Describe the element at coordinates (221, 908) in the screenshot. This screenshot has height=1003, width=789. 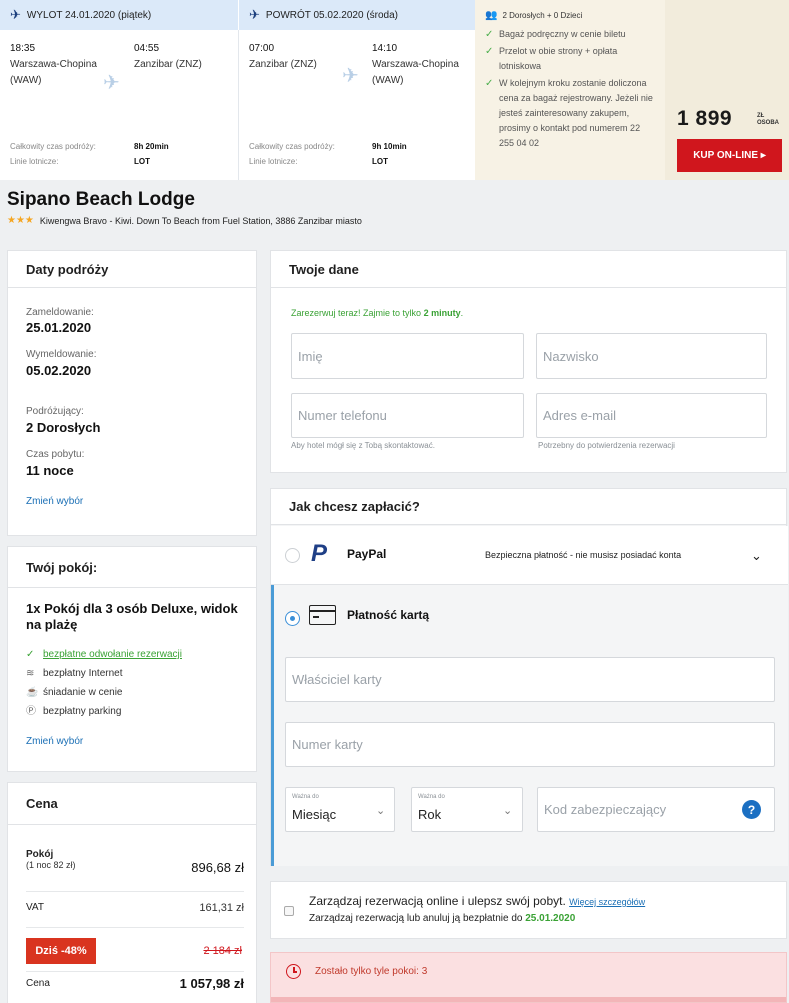
I see `vat-value: 161,31 zł` at that location.